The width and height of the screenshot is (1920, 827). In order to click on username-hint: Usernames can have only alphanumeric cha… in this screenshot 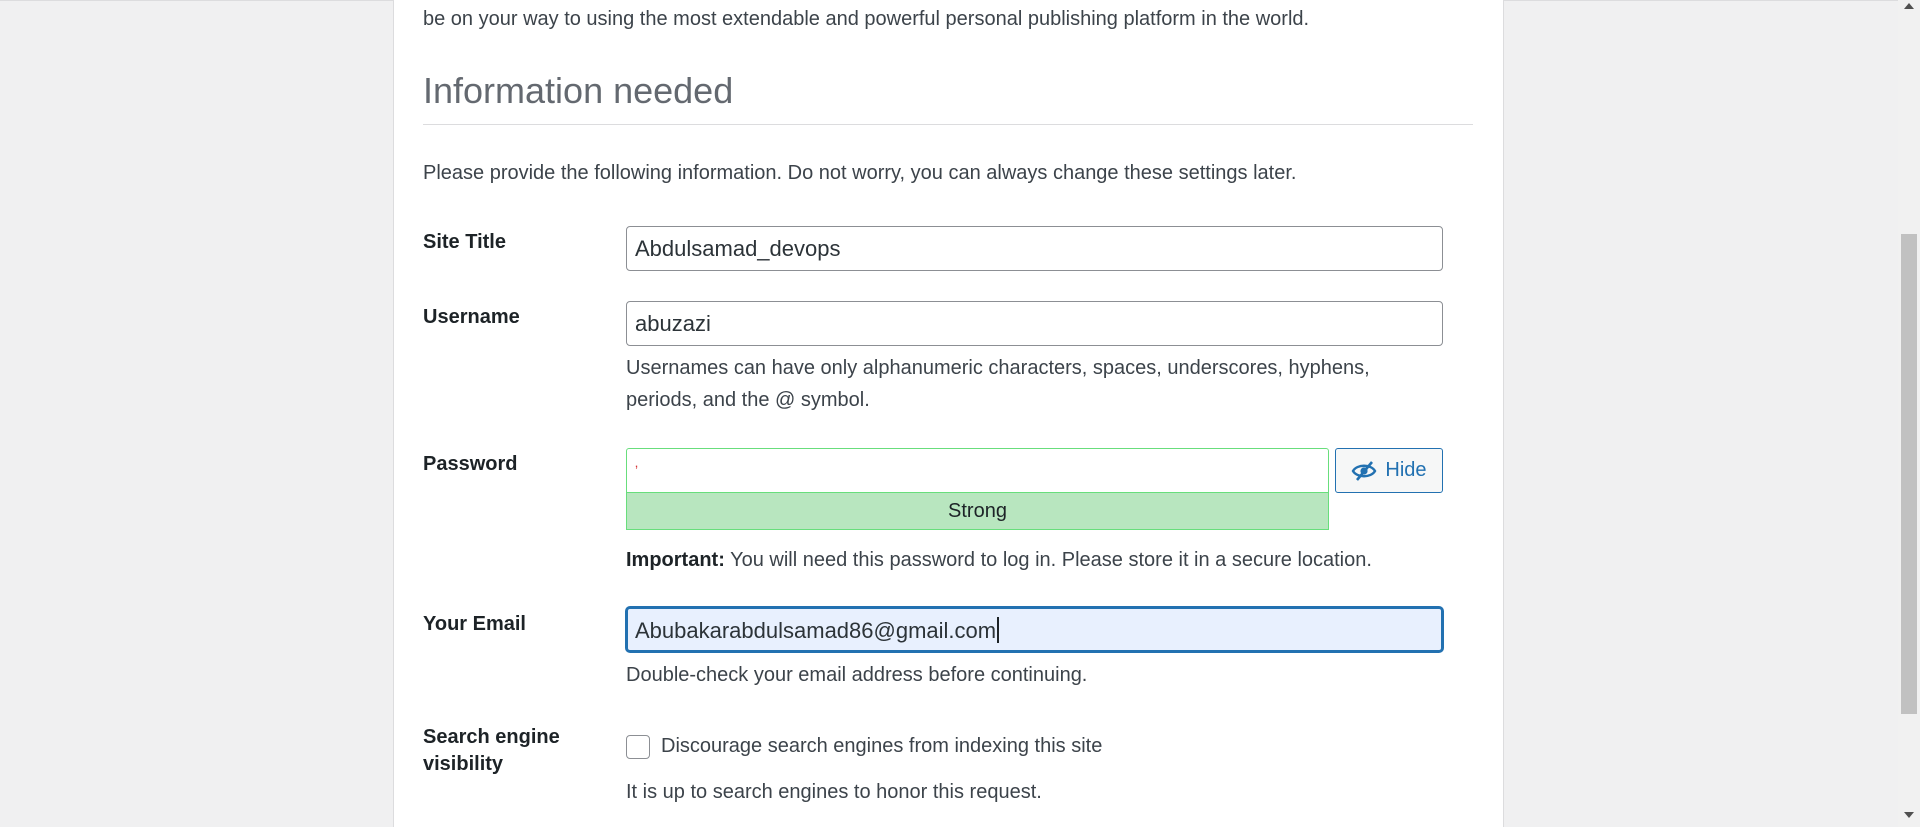, I will do `click(998, 384)`.